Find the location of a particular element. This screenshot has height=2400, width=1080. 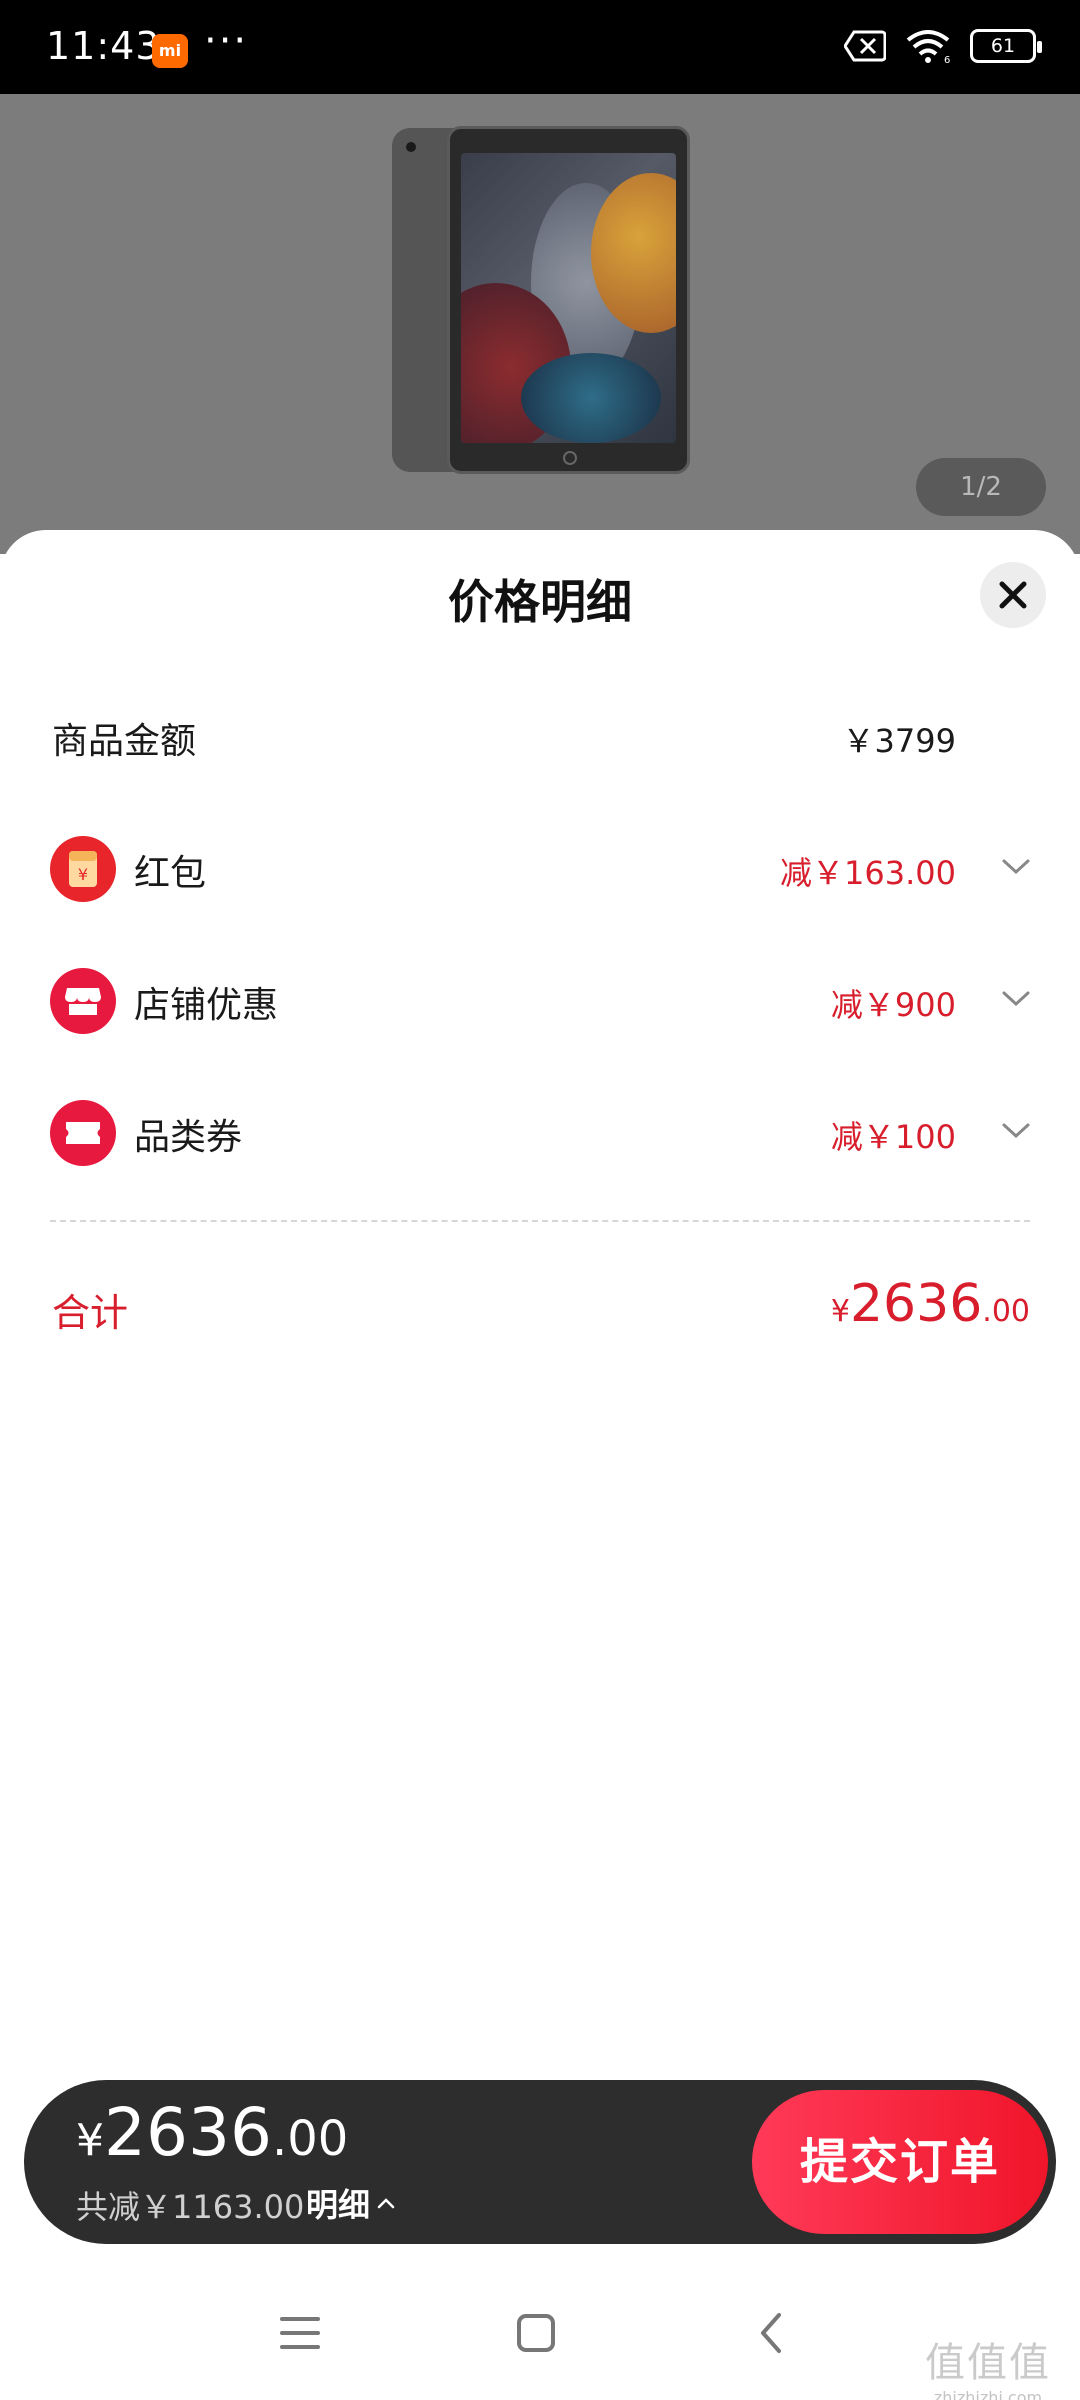

total-label: 合计 is located at coordinates (90, 1313).